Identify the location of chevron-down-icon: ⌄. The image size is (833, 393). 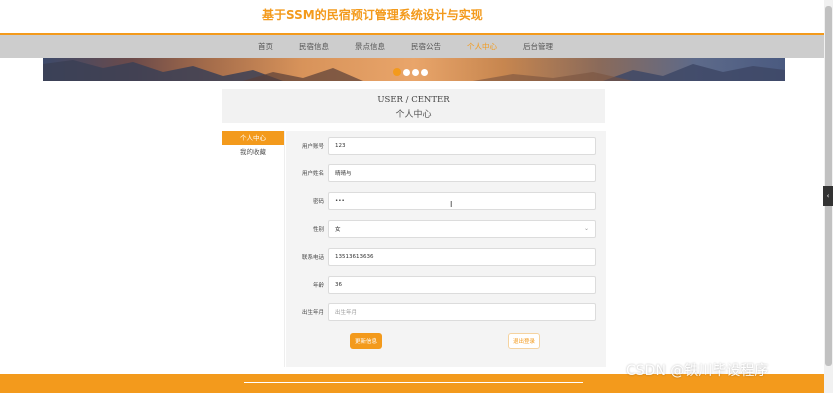
(586, 228).